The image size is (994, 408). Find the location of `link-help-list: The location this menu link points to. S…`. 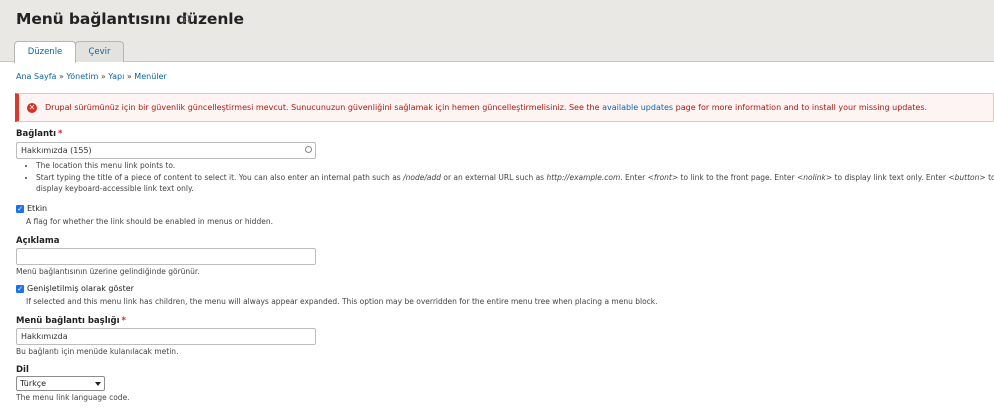

link-help-list: The location this menu link points to. S… is located at coordinates (510, 177).